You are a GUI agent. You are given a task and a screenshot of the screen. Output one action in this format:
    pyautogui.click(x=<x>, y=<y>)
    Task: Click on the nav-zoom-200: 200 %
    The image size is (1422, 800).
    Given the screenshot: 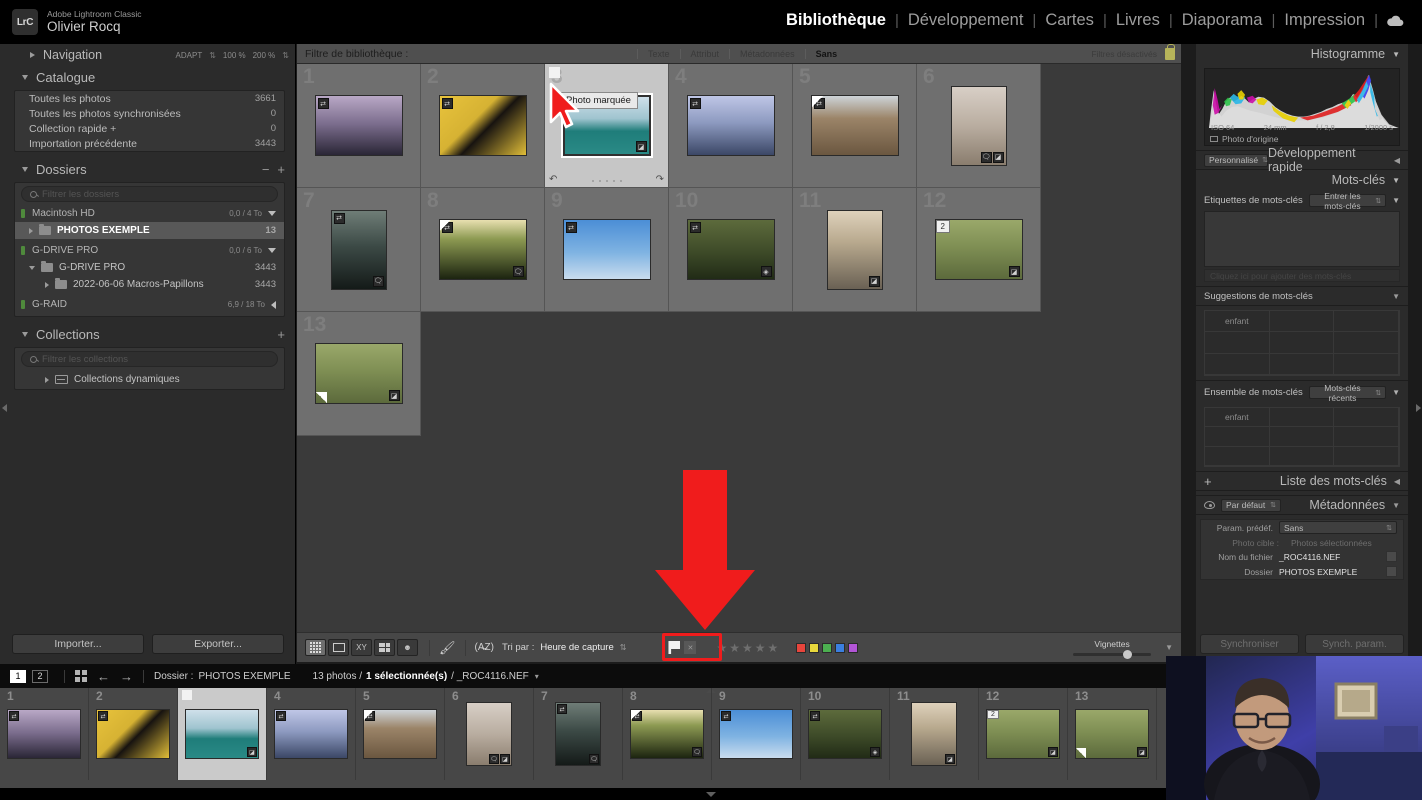 What is the action you would take?
    pyautogui.click(x=264, y=55)
    